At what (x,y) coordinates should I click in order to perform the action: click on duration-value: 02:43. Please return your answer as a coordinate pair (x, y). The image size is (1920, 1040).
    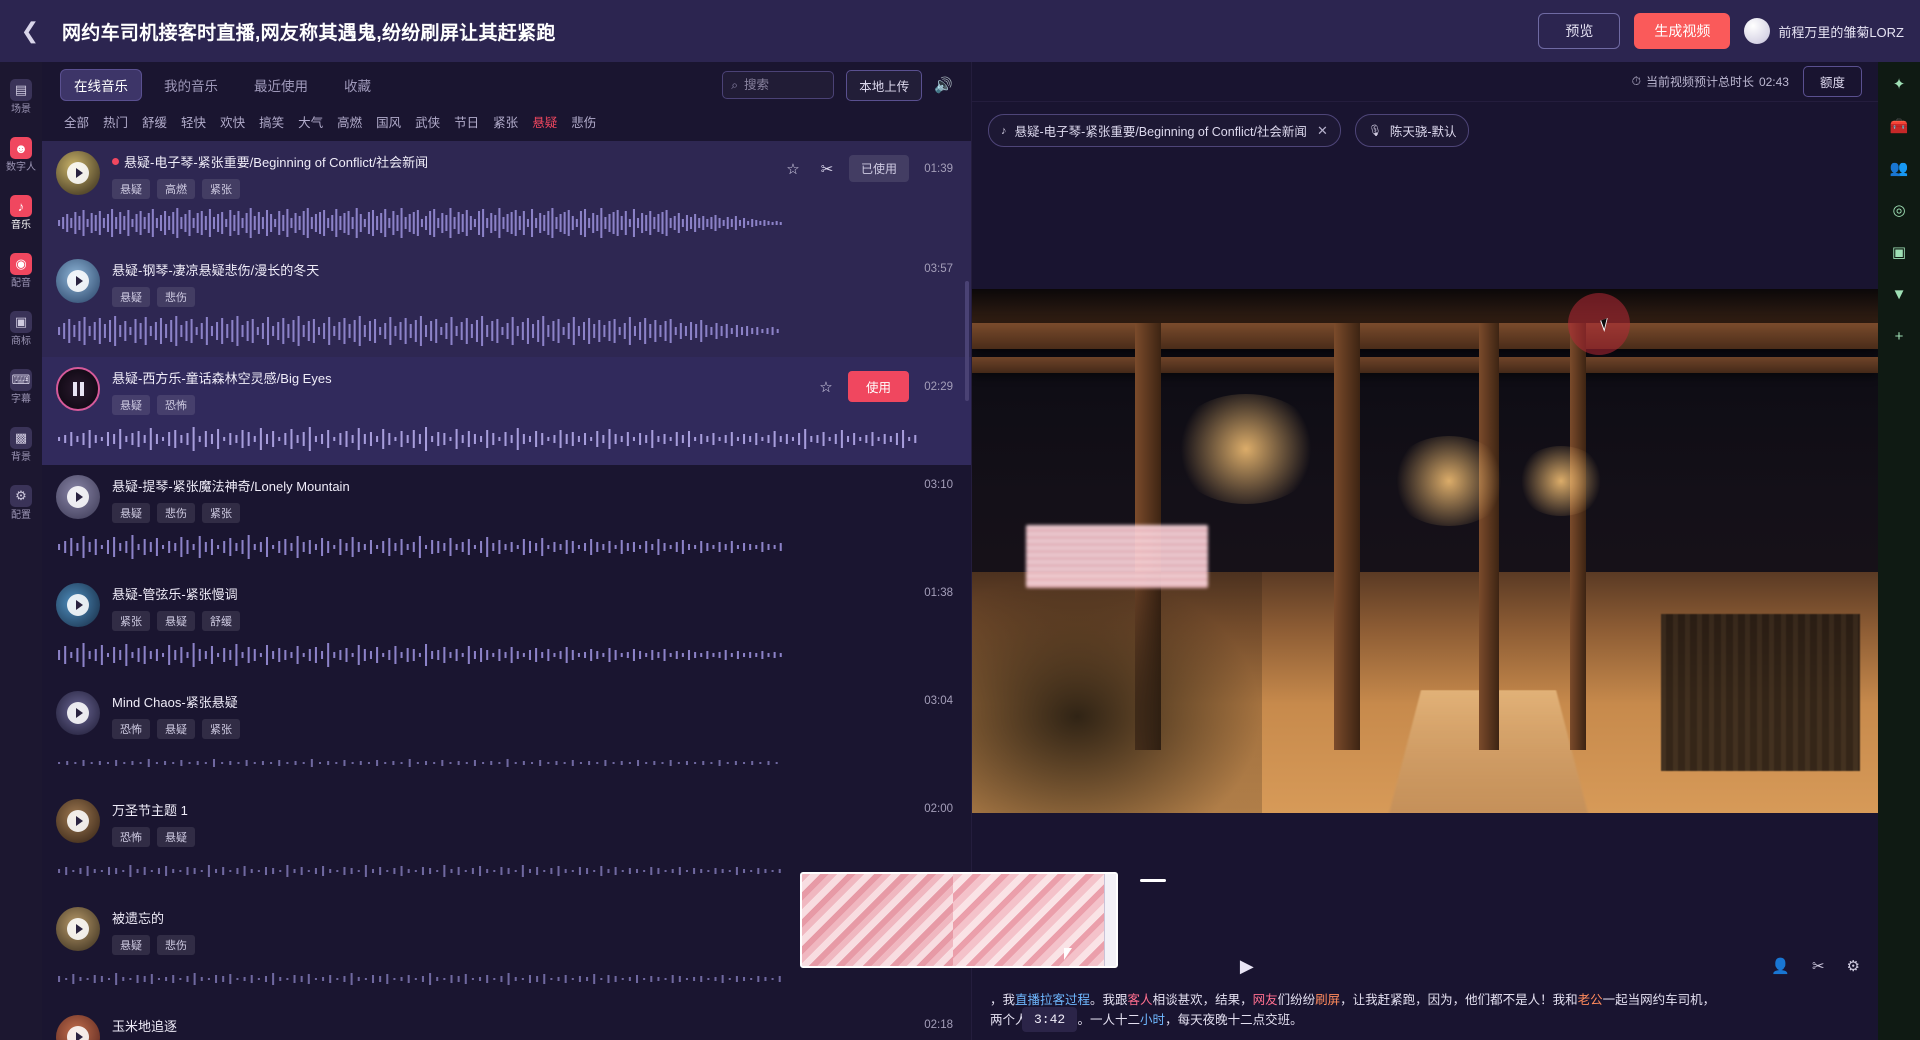
    Looking at the image, I should click on (1773, 81).